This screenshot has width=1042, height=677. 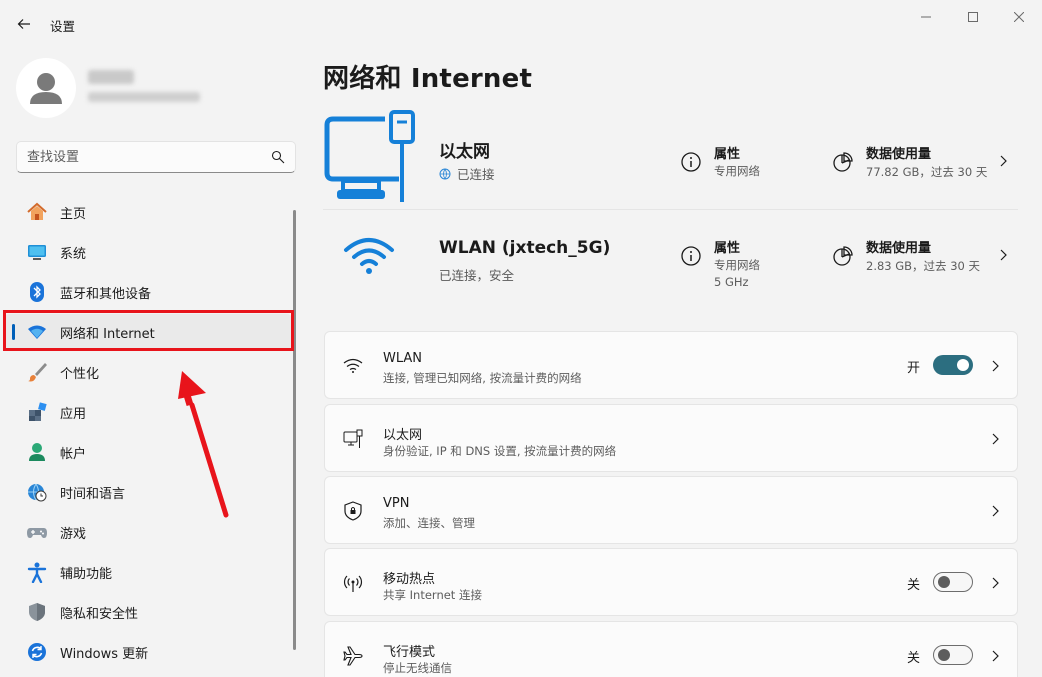 I want to click on back-button, so click(x=24, y=24).